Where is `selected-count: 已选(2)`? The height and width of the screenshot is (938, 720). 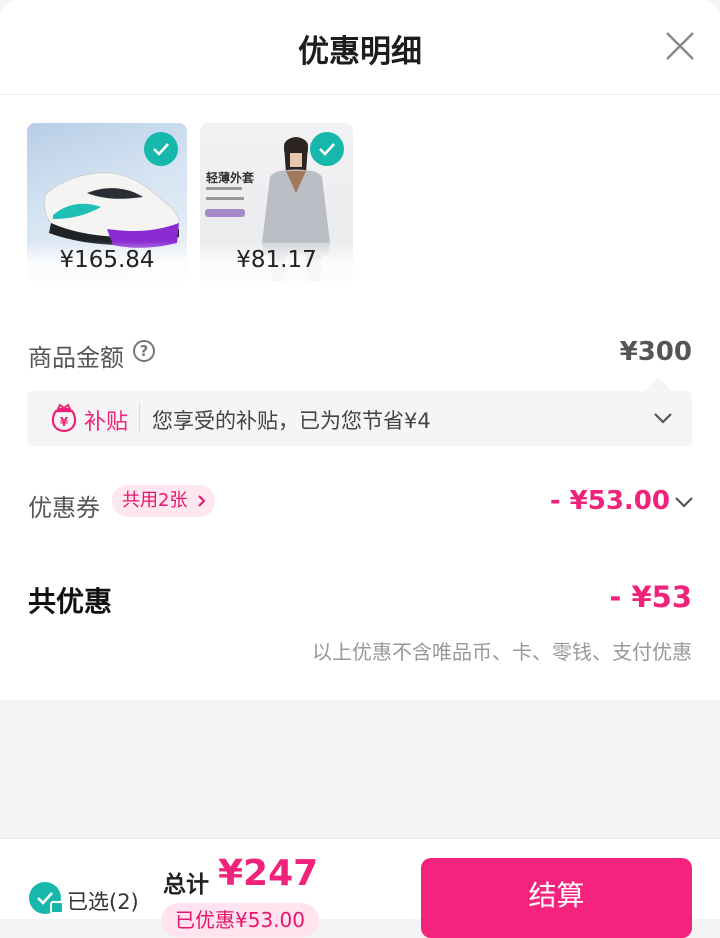
selected-count: 已选(2) is located at coordinates (103, 902).